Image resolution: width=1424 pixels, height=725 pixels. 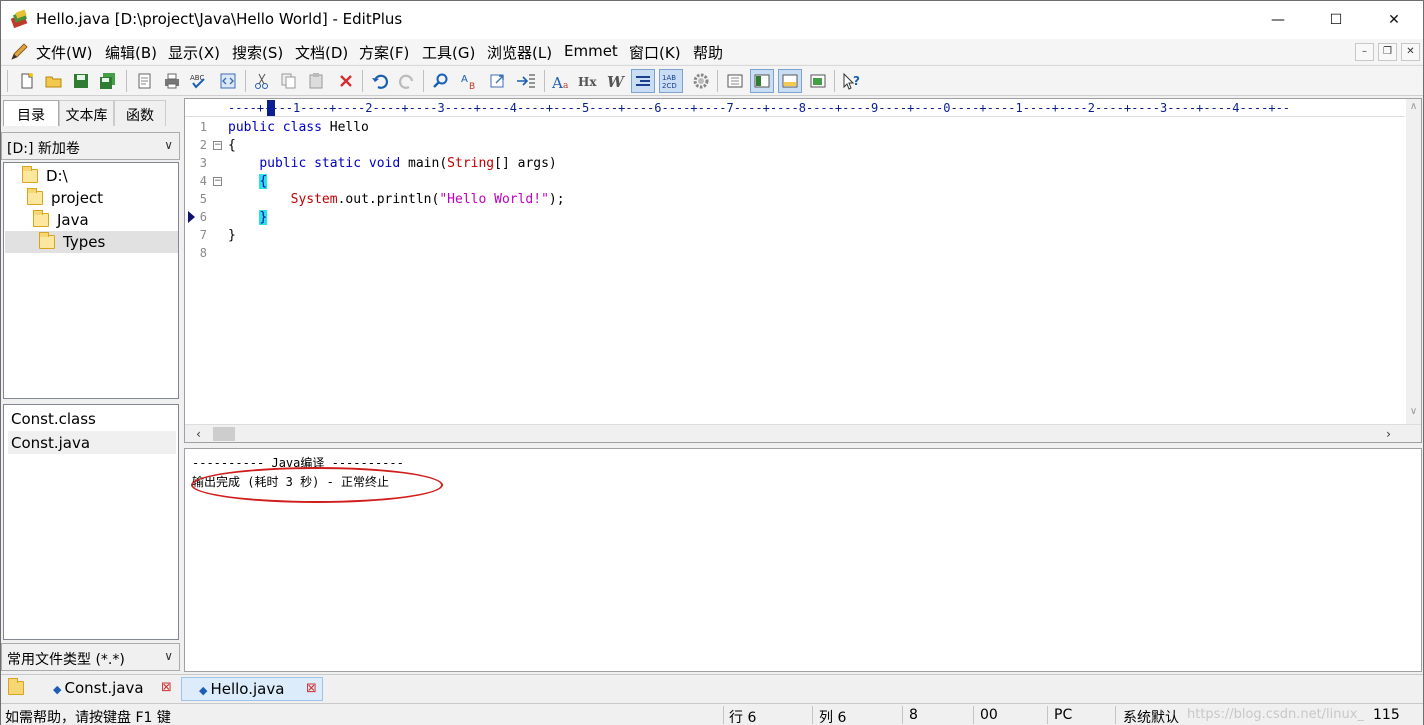 What do you see at coordinates (145, 81) in the screenshot?
I see `print-preview-icon` at bounding box center [145, 81].